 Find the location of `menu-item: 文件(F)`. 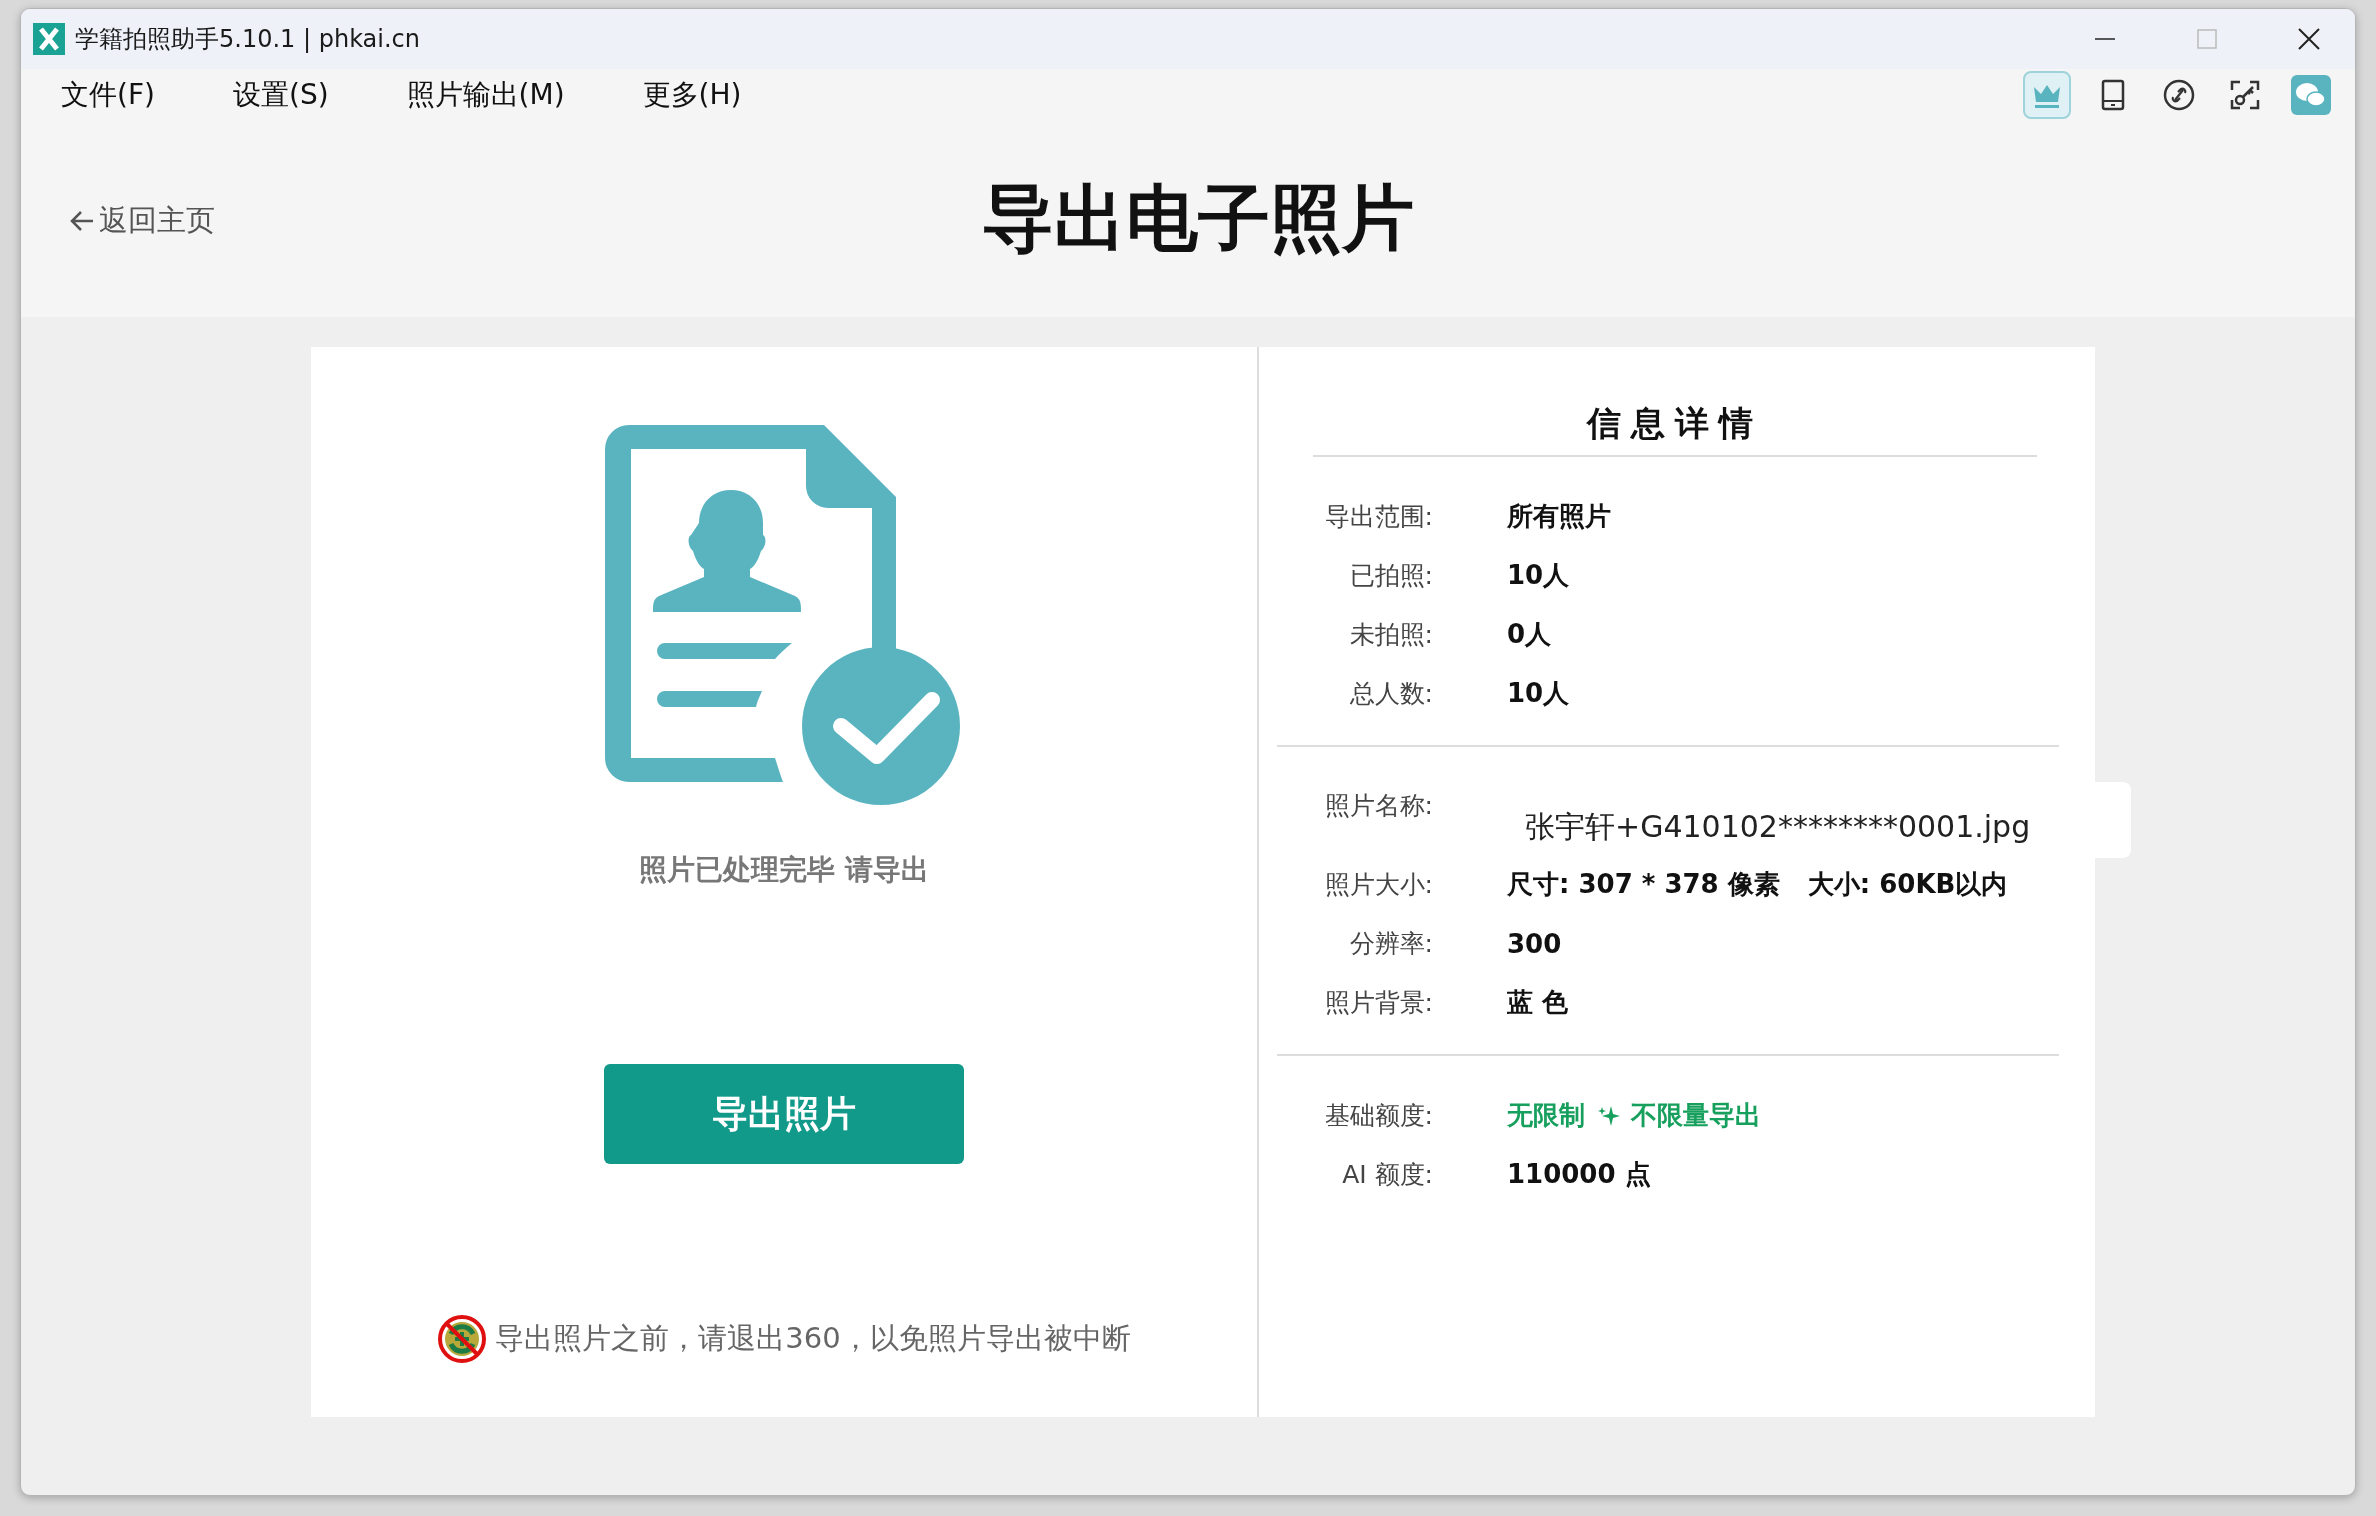

menu-item: 文件(F) is located at coordinates (108, 95).